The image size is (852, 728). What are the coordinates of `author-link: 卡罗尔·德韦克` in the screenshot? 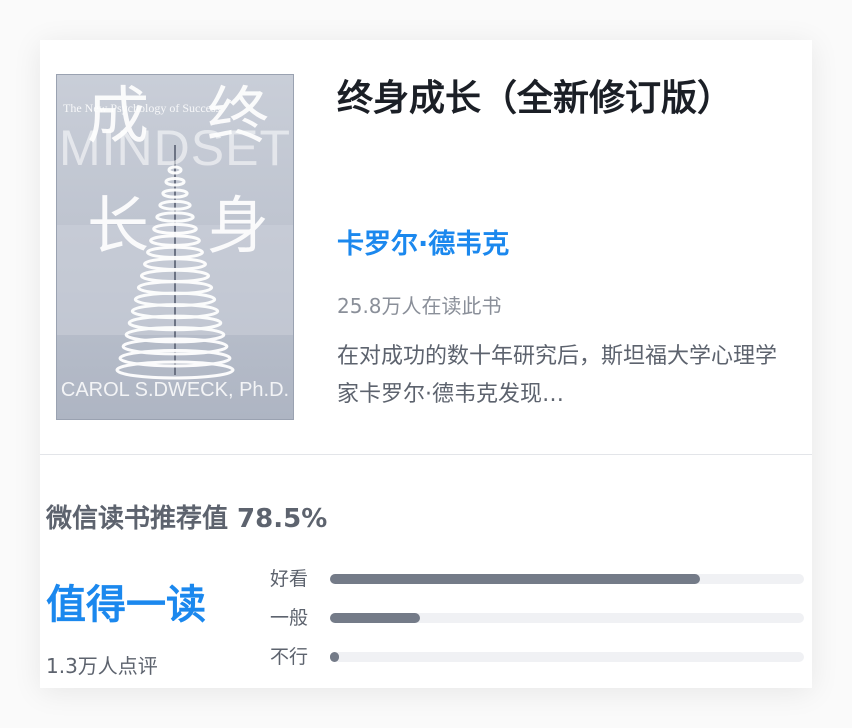 It's located at (423, 241).